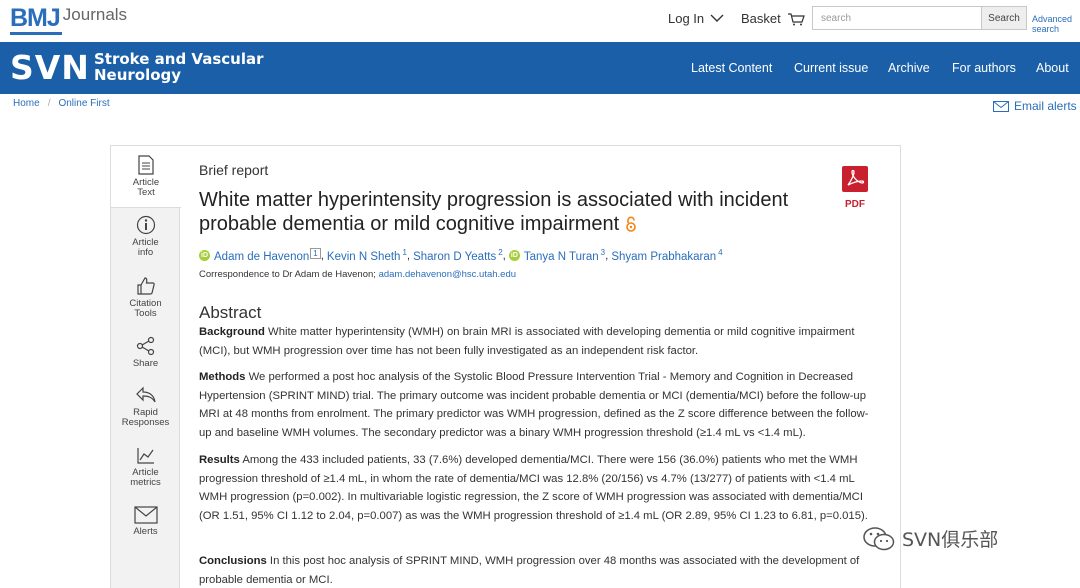 This screenshot has width=1080, height=588. What do you see at coordinates (455, 256) in the screenshot?
I see `author-name: Sharon D Yeatts` at bounding box center [455, 256].